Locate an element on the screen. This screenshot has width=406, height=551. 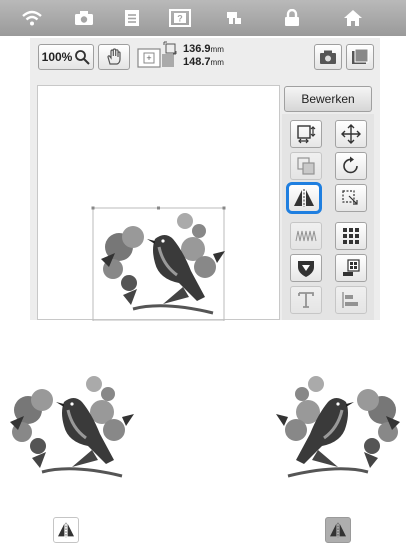
hand-icon is located at coordinates (114, 56).